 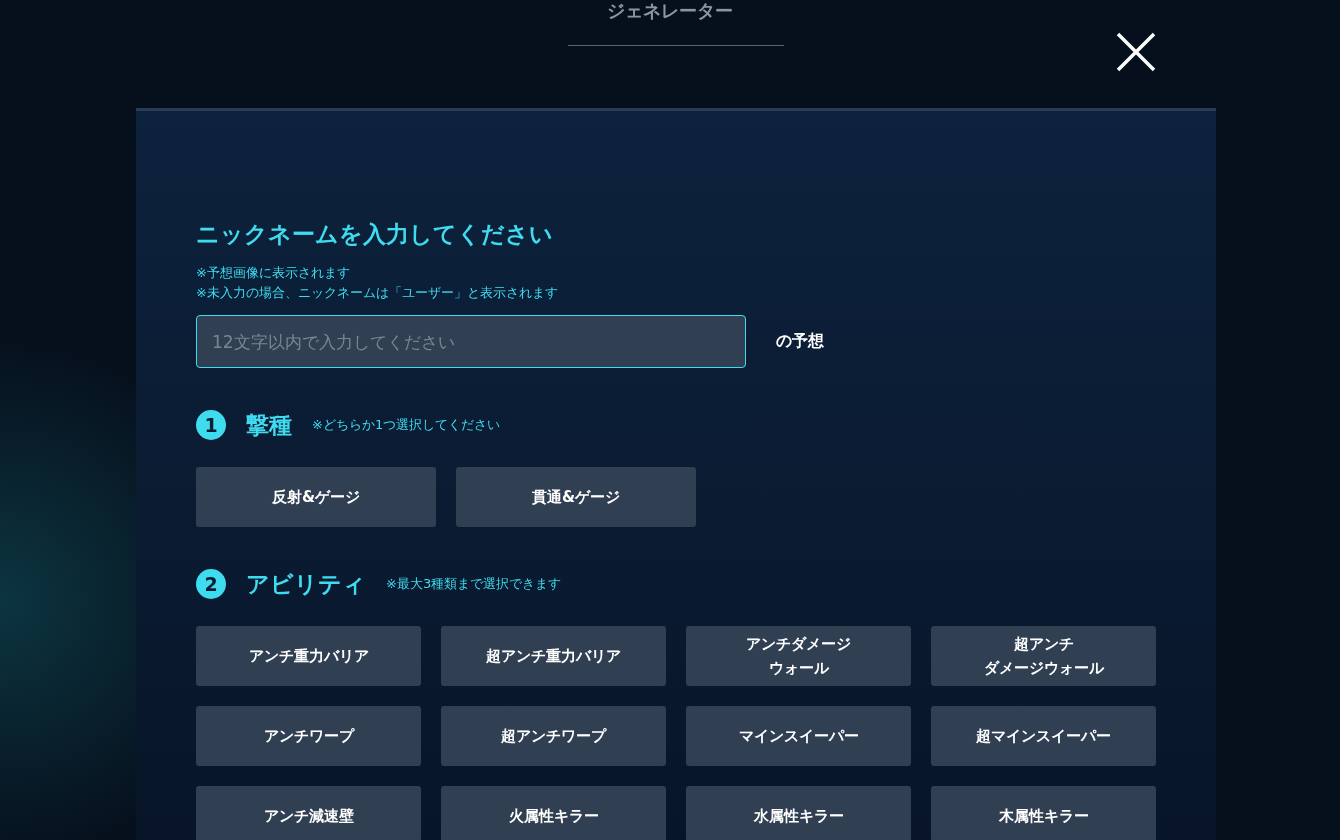 I want to click on option-button: 超アンチ ダメージウォール, so click(x=1043, y=656).